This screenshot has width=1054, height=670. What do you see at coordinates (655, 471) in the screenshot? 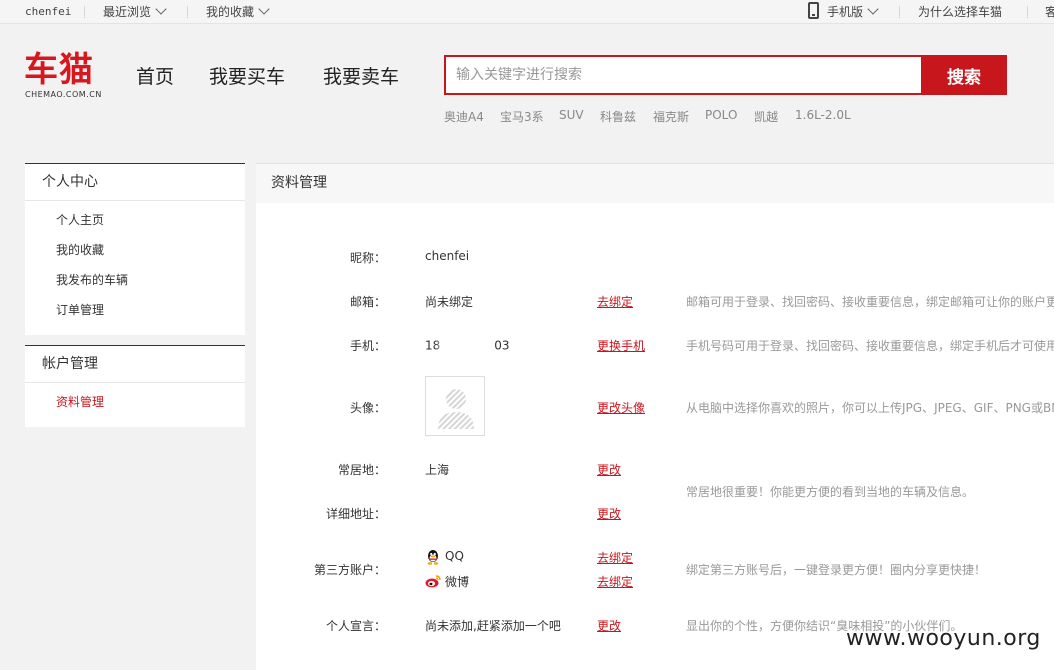
I see `residence-row: 常居地： 上海 更改` at bounding box center [655, 471].